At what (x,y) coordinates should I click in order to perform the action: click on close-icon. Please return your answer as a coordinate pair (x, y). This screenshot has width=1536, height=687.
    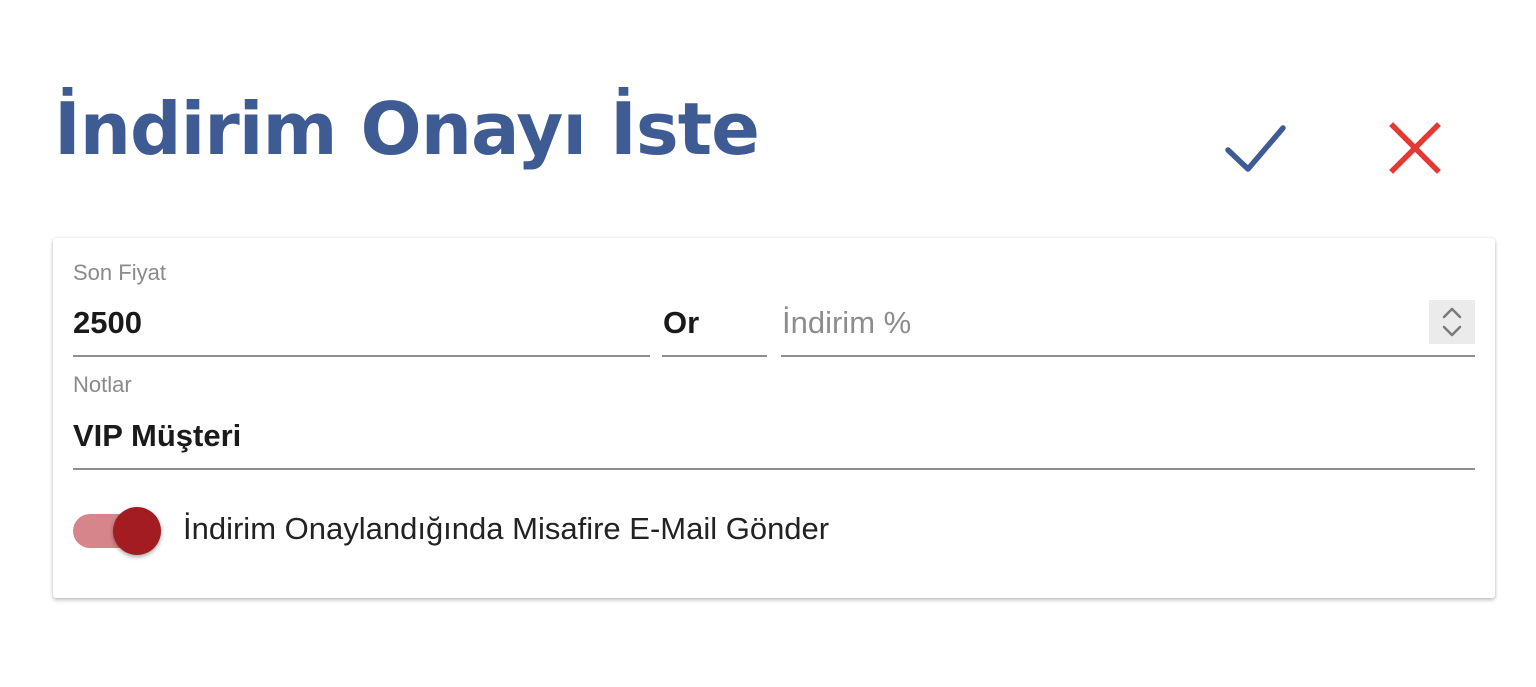
    Looking at the image, I should click on (1415, 148).